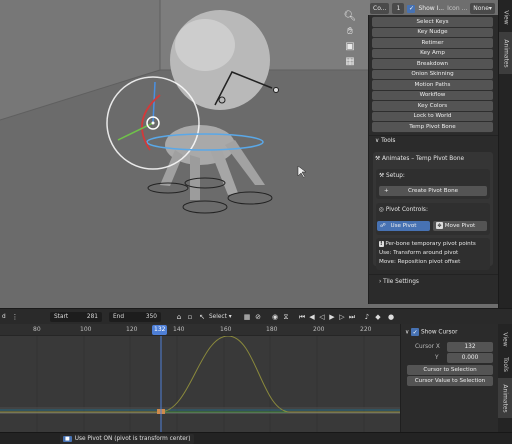 Image resolution: width=512 pixels, height=444 pixels. What do you see at coordinates (367, 317) in the screenshot?
I see `speaker-icon: ♪` at bounding box center [367, 317].